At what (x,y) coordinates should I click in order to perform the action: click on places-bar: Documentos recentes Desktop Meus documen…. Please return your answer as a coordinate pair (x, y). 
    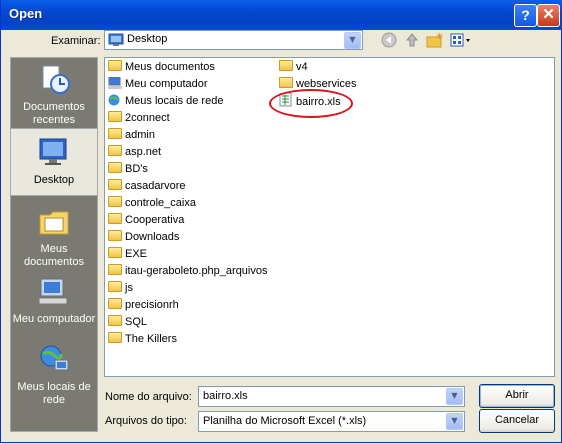
    Looking at the image, I should click on (54, 244).